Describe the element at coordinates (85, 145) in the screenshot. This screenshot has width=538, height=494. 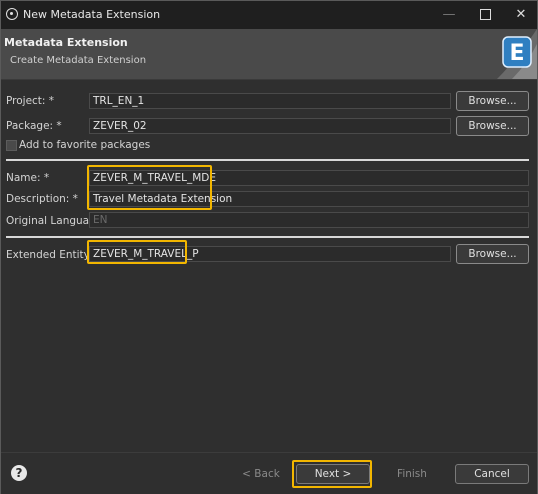
I see `favorite-packages-label: Add to favorite packages` at that location.